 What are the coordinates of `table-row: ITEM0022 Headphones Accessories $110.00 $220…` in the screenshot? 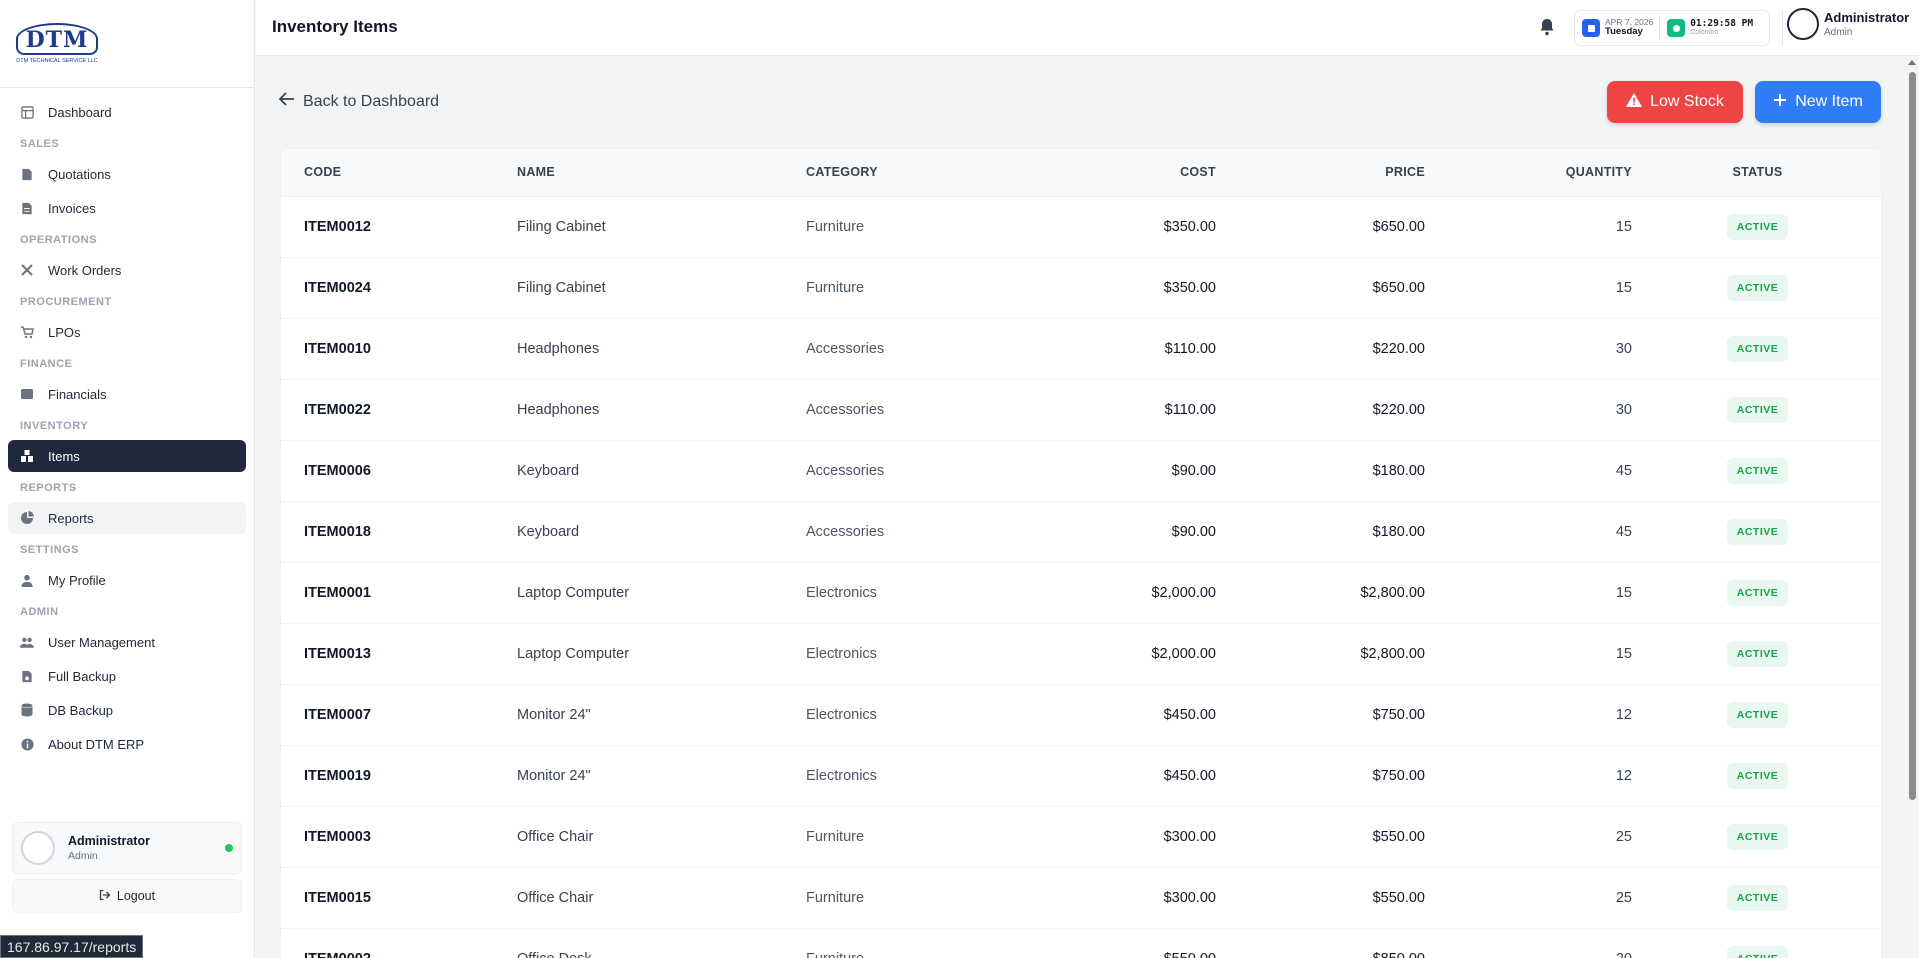 It's located at (1081, 409).